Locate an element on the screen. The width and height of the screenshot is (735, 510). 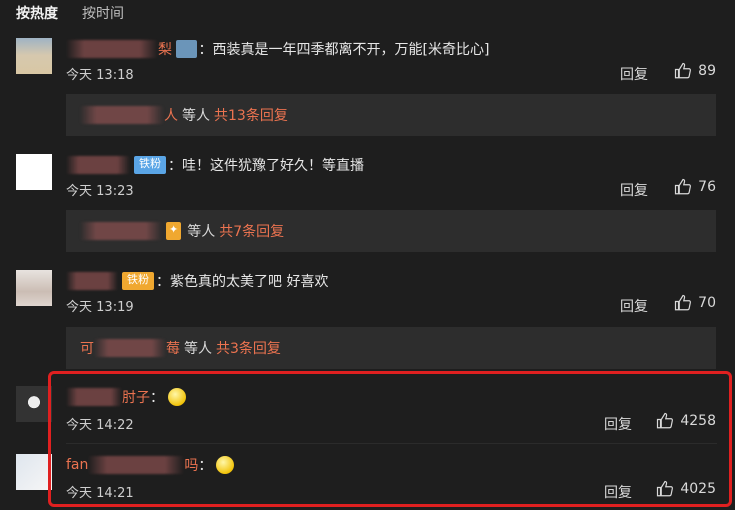
username: 梨 is located at coordinates (165, 49).